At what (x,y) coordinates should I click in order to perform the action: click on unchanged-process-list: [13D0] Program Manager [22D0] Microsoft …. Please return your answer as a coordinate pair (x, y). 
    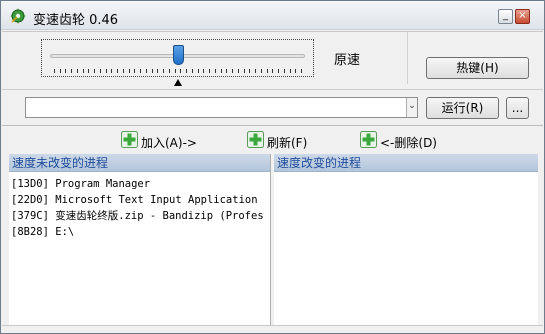
    Looking at the image, I should click on (139, 206).